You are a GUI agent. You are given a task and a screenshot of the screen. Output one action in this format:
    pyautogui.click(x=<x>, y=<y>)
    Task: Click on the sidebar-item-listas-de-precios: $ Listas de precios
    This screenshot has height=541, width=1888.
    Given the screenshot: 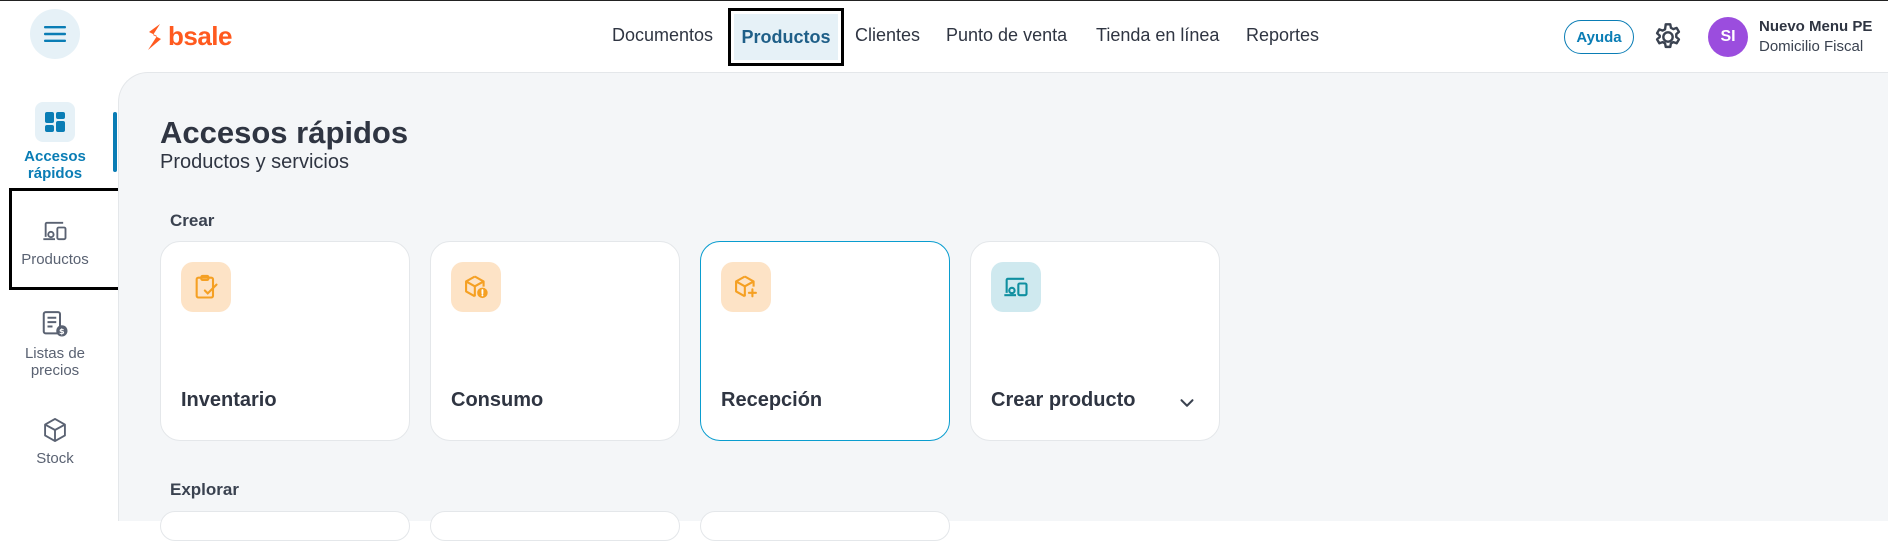 What is the action you would take?
    pyautogui.click(x=55, y=344)
    